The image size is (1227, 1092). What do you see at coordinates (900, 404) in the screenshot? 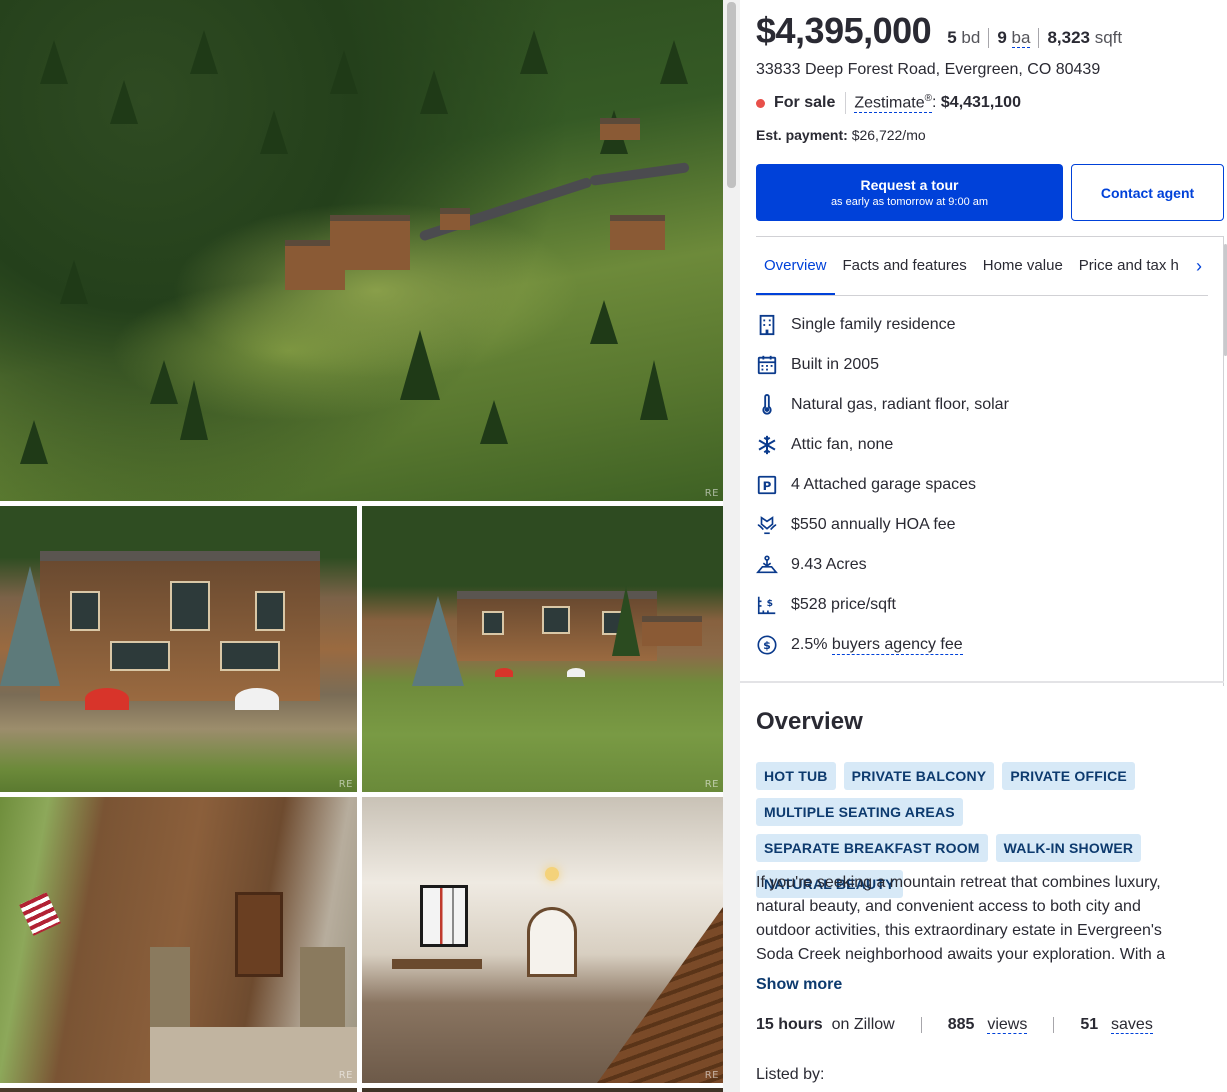
I see `fact-text: Natural gas, radiant floor, solar` at bounding box center [900, 404].